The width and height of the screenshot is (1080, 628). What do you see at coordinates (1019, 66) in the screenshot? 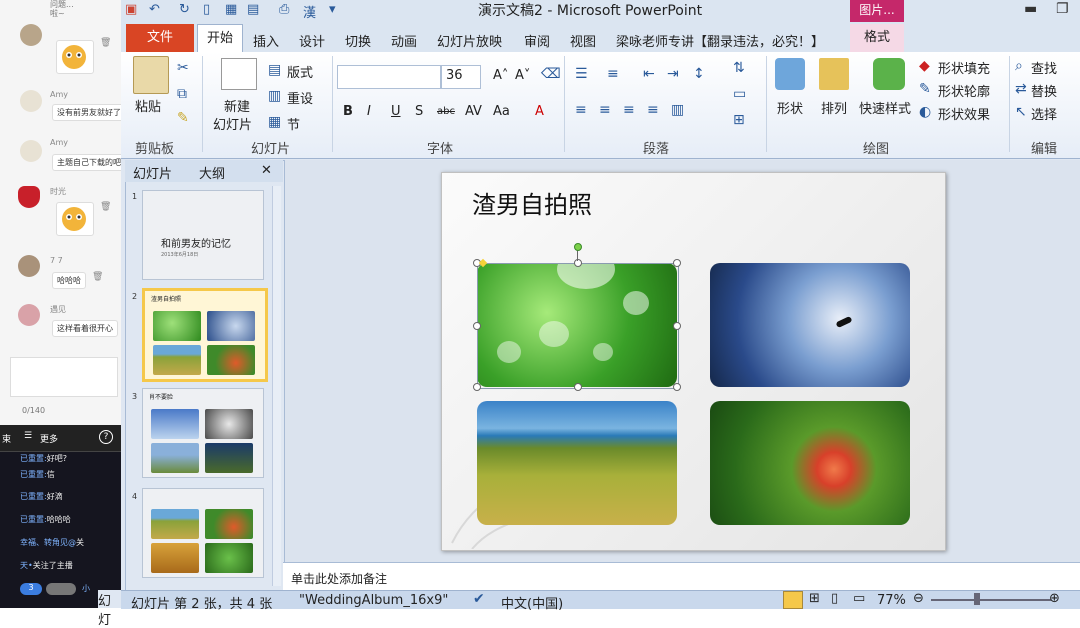
I see `find-icon: ⌕` at bounding box center [1019, 66].